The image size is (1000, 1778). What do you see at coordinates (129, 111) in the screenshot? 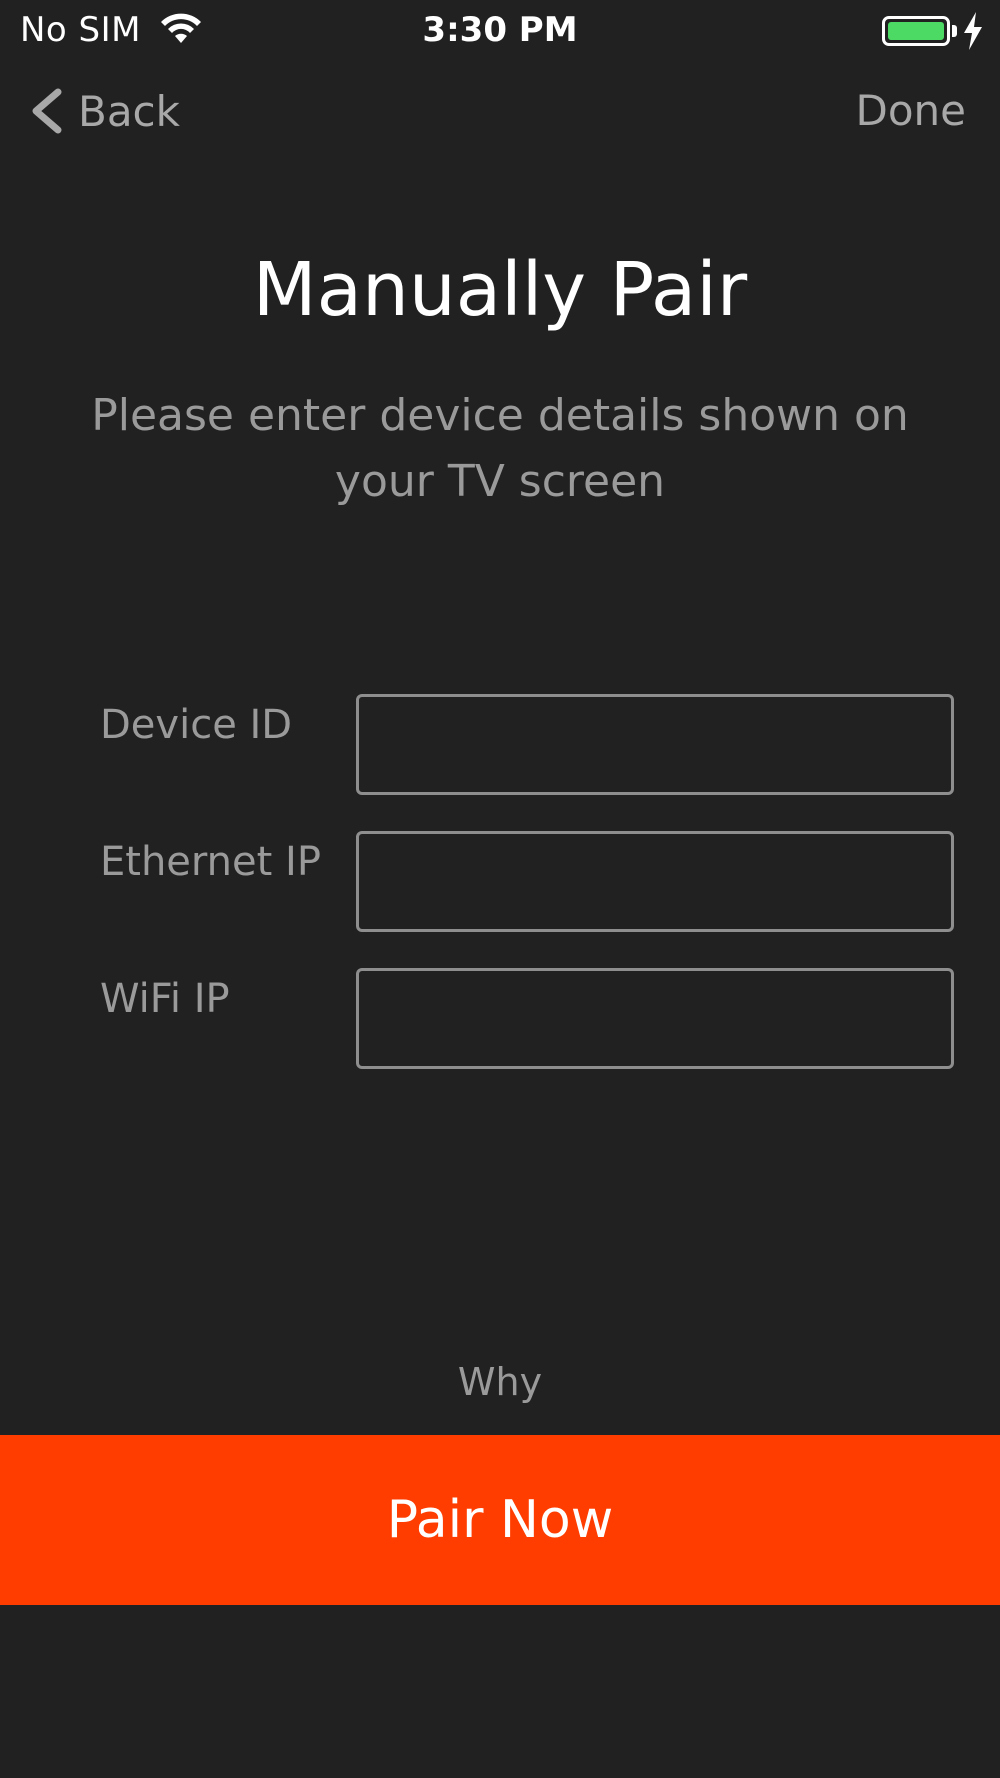
I see `back-button-label: Back` at bounding box center [129, 111].